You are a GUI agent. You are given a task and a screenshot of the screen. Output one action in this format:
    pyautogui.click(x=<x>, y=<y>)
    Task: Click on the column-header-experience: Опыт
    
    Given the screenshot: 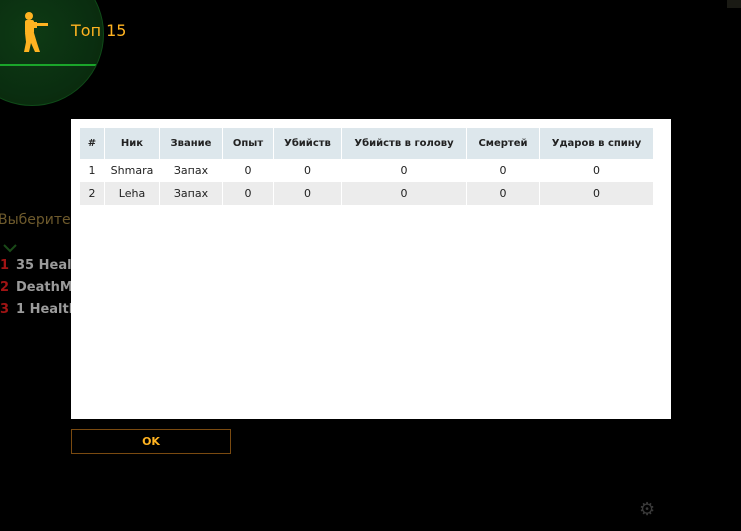 What is the action you would take?
    pyautogui.click(x=248, y=143)
    